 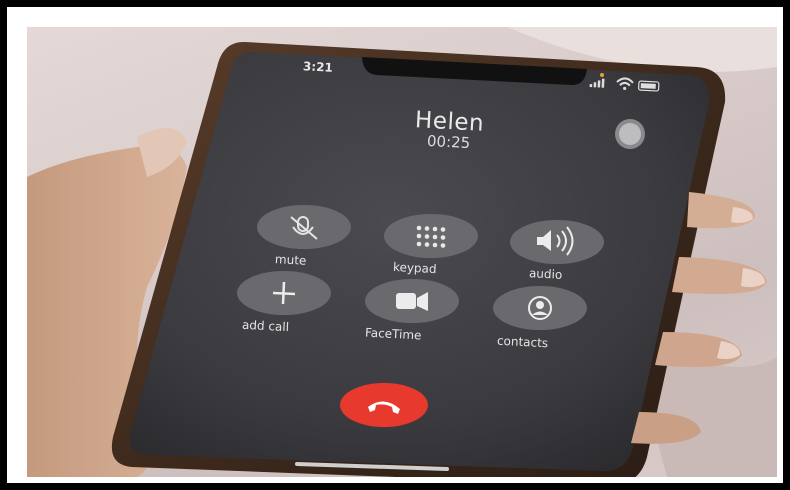 I want to click on contacts-button, so click(x=540, y=308).